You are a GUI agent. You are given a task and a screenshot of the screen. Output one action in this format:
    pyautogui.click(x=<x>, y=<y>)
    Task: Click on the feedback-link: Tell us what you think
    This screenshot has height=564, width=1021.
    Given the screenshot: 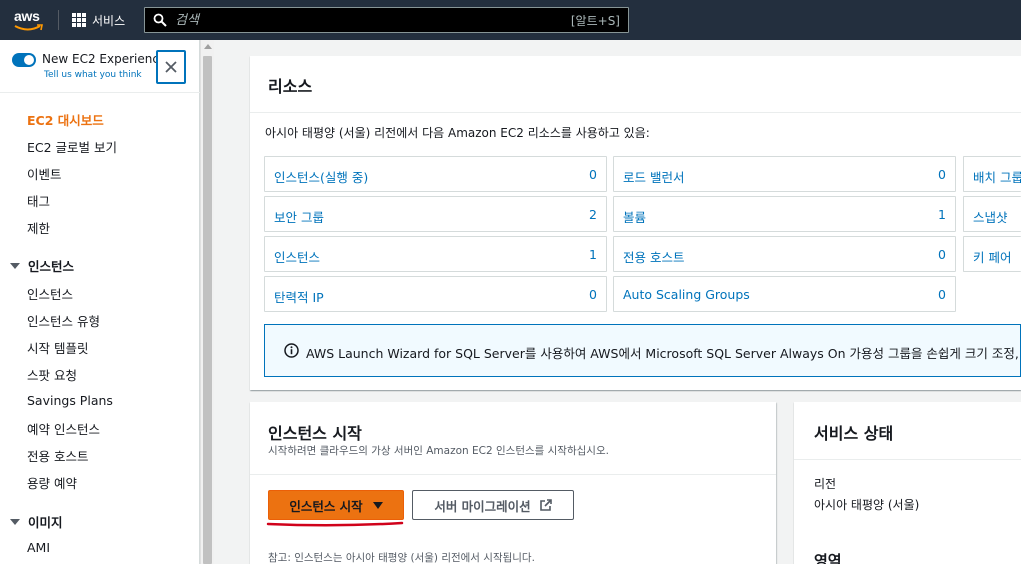 What is the action you would take?
    pyautogui.click(x=93, y=75)
    